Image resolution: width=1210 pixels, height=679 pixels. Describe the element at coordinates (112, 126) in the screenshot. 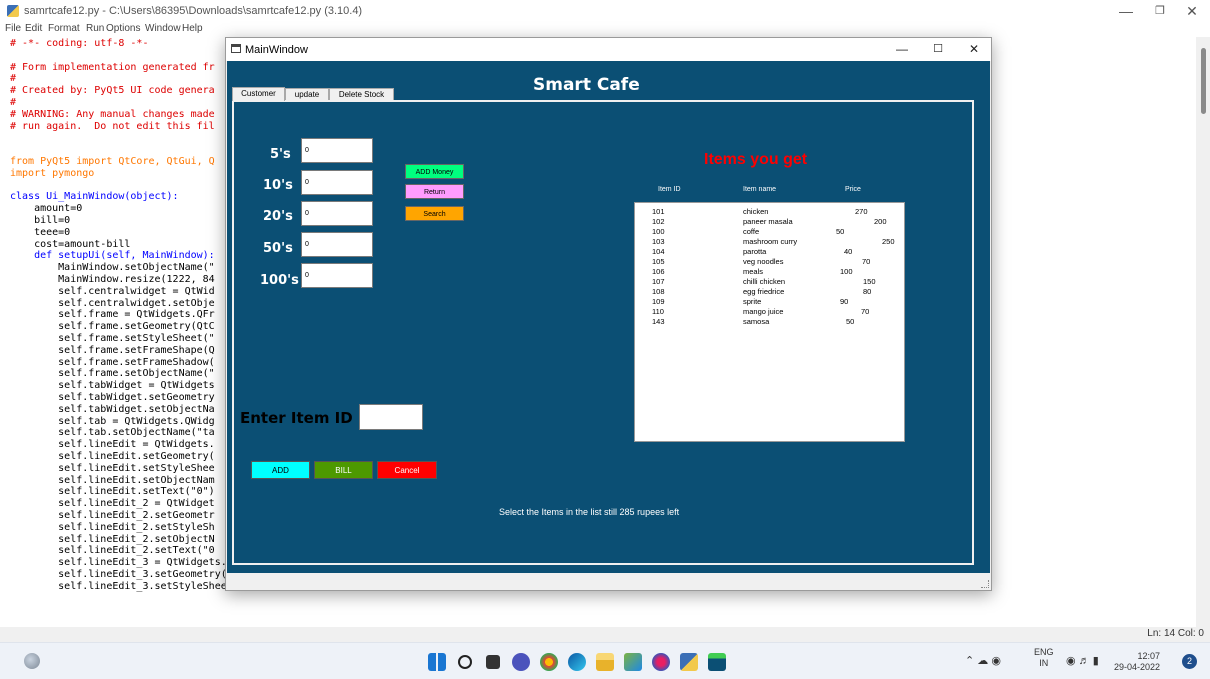

I see `code-line: # run again. Do not edit this fil` at that location.